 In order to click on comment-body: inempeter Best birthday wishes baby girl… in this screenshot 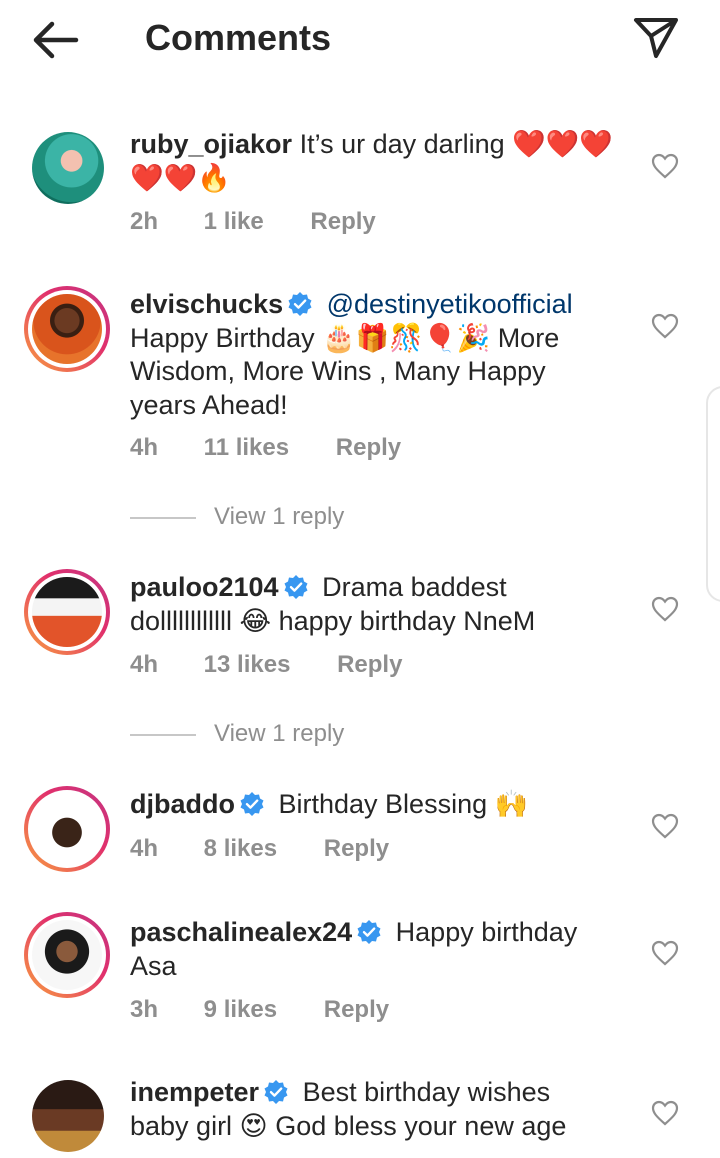, I will do `click(370, 1109)`.